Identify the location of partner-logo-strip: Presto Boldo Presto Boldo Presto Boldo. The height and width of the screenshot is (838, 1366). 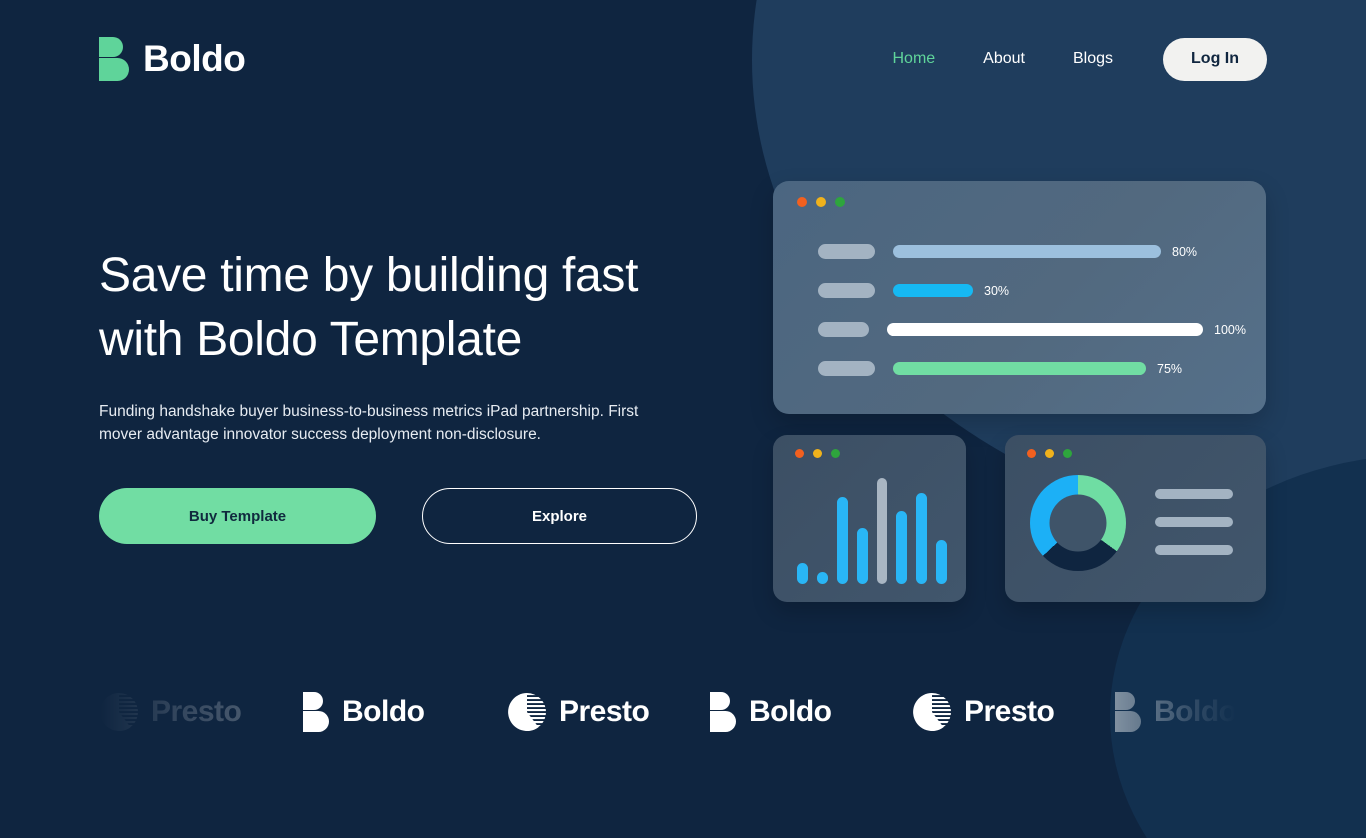
(683, 712).